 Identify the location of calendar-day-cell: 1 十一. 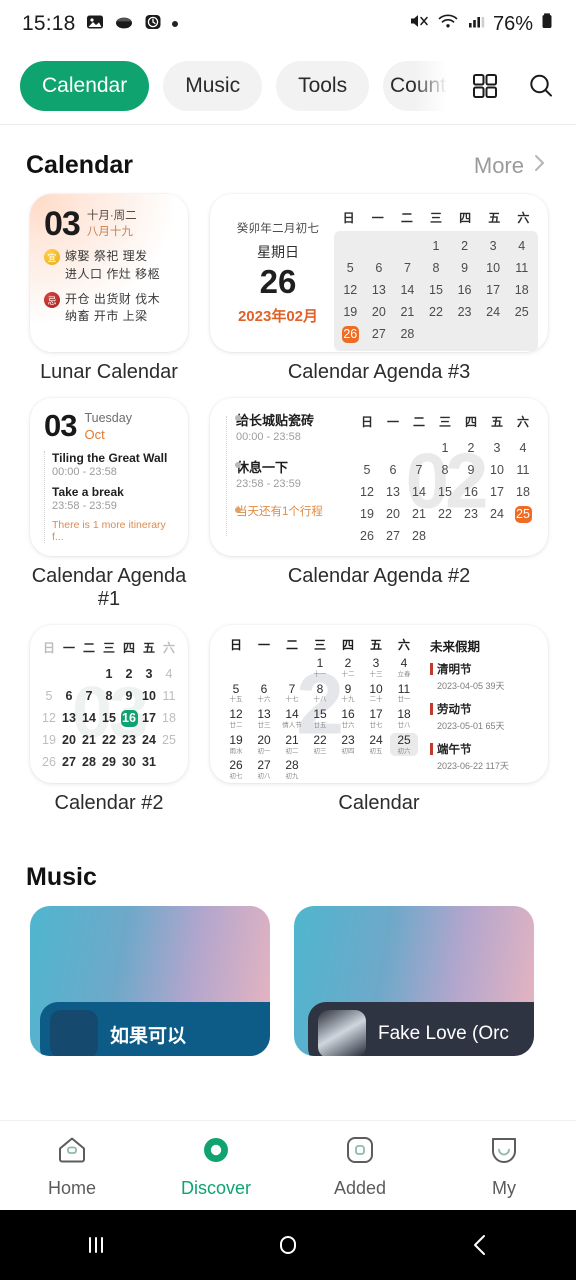
(320, 668).